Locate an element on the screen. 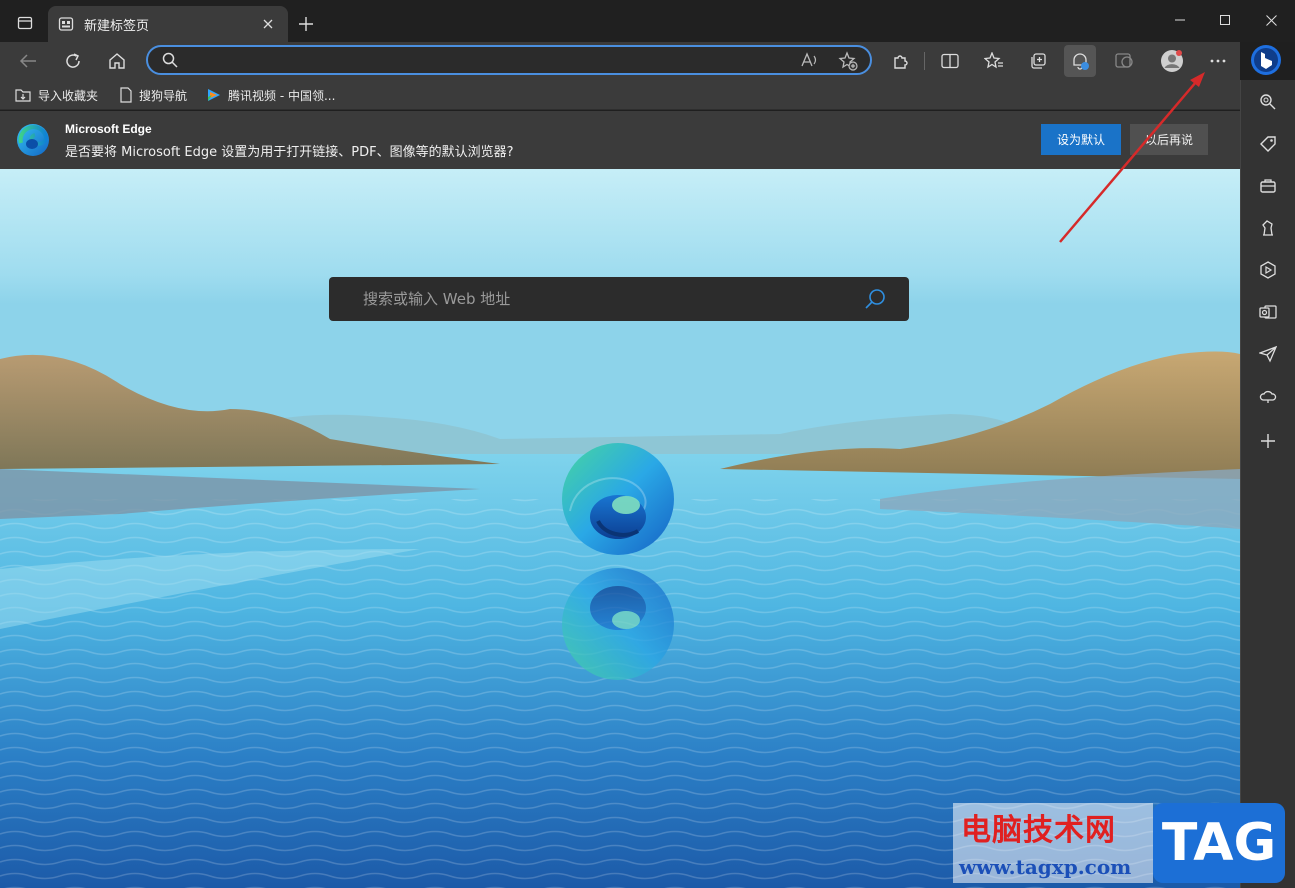 The height and width of the screenshot is (888, 1295). back-button is located at coordinates (28, 61).